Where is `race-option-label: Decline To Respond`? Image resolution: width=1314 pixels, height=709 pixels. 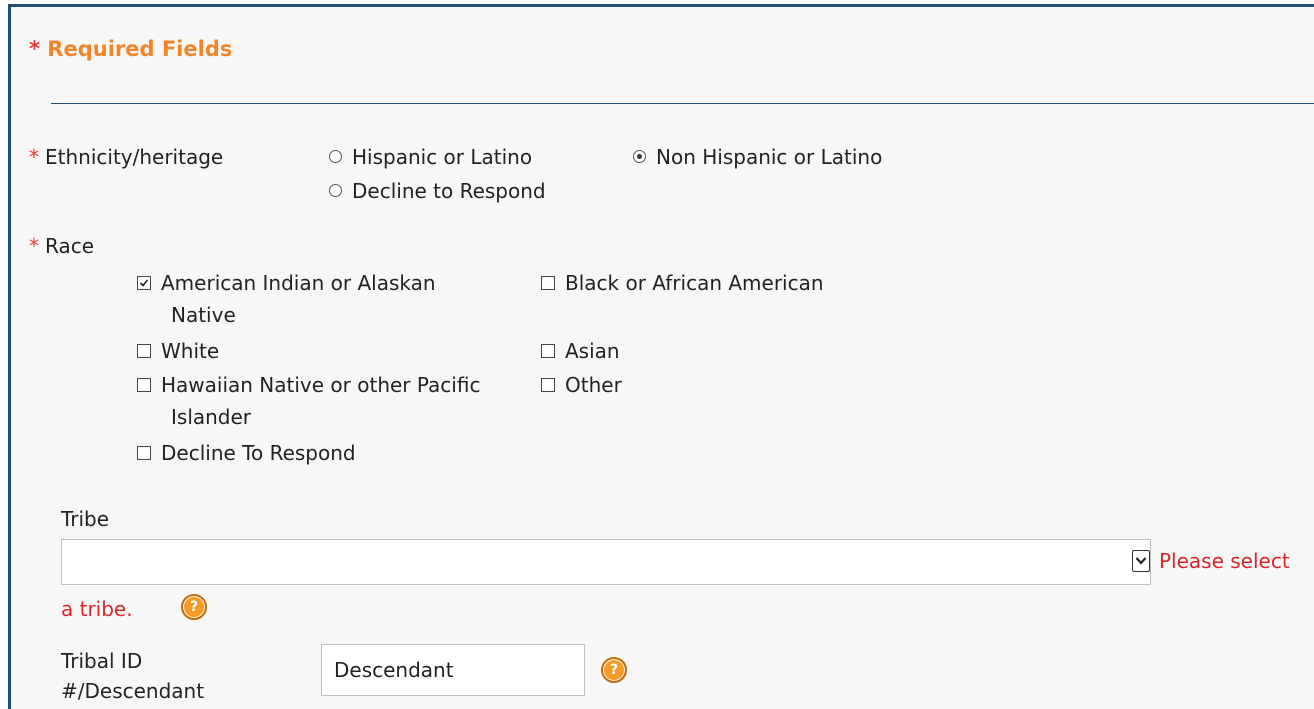 race-option-label: Decline To Respond is located at coordinates (258, 453).